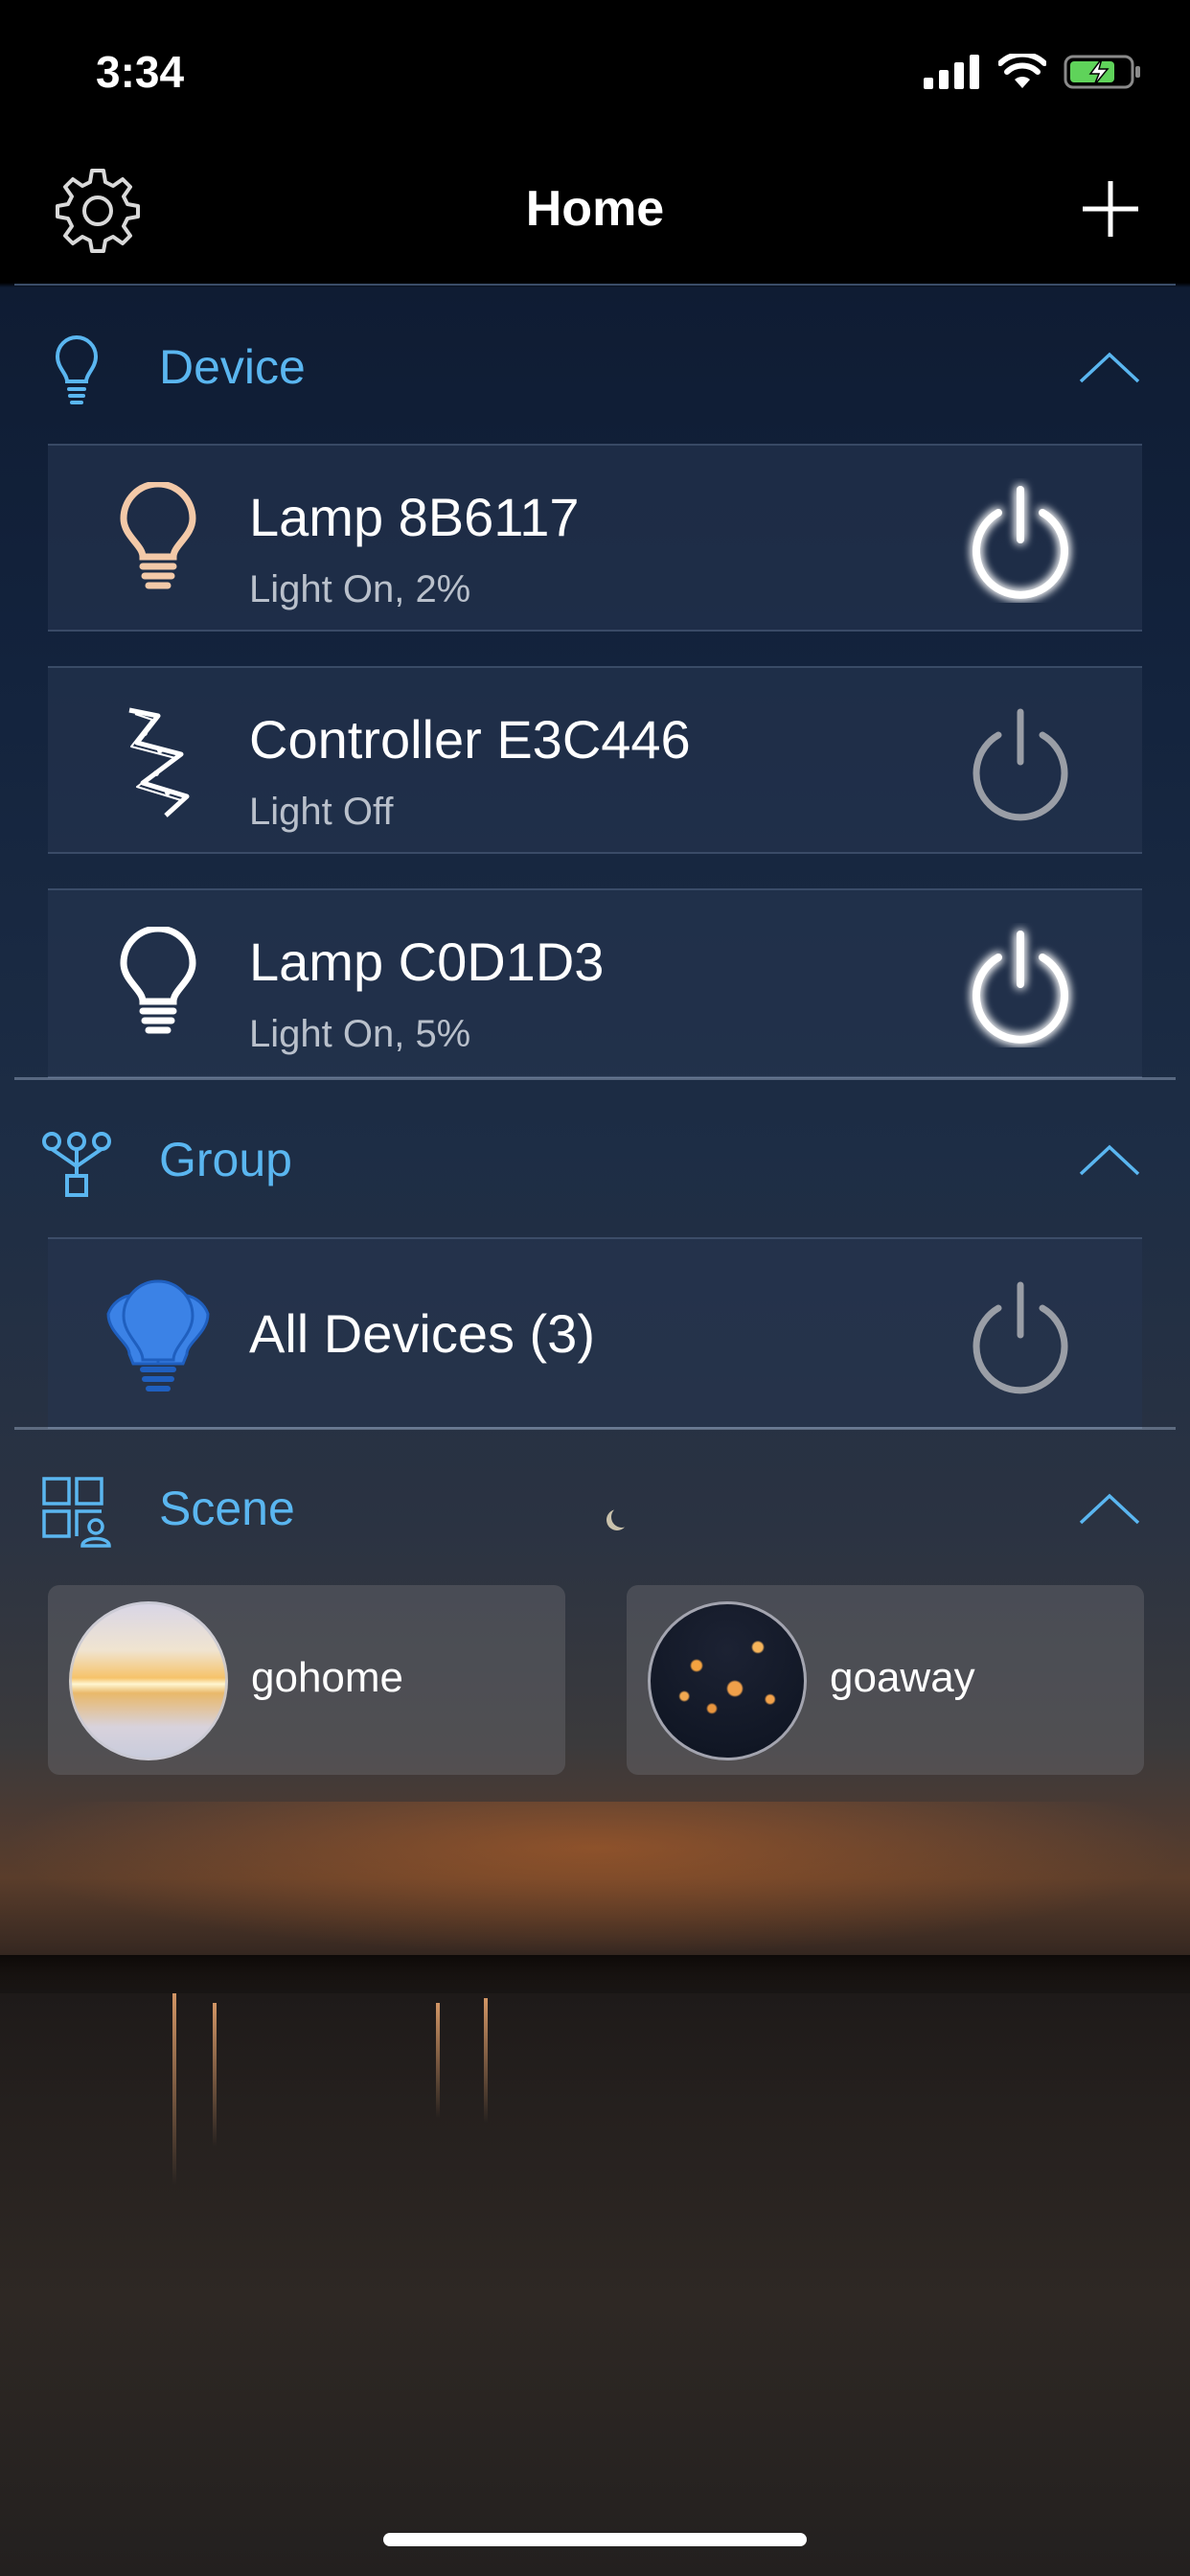  Describe the element at coordinates (903, 1677) in the screenshot. I see `scene-name: goaway` at that location.